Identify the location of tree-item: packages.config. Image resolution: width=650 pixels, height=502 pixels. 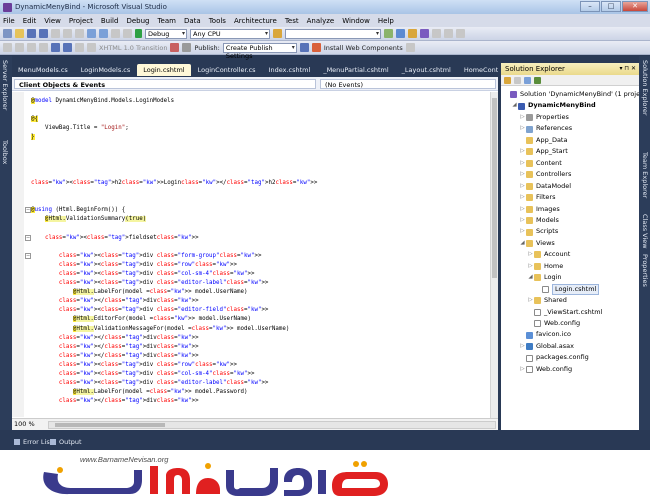
(554, 357).